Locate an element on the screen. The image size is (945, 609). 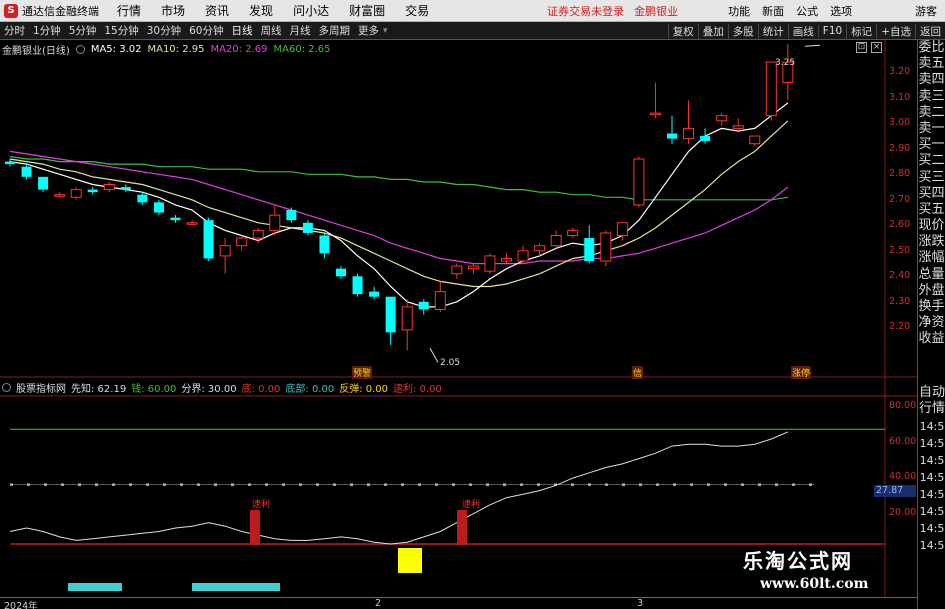
high-arrow is located at coordinates (812, 45).